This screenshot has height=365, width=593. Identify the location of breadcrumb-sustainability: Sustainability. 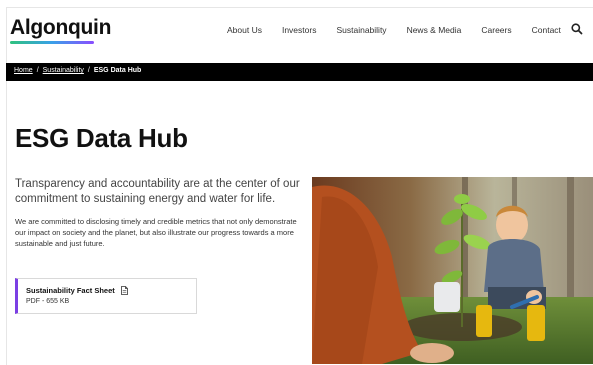
(63, 70).